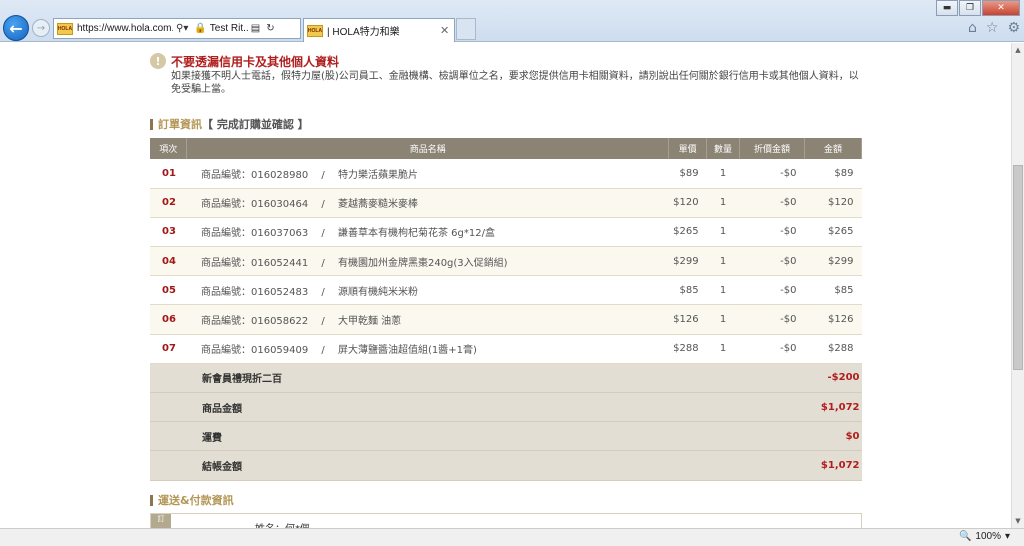 The height and width of the screenshot is (546, 1024). I want to click on summary-value: -$200, so click(833, 378).